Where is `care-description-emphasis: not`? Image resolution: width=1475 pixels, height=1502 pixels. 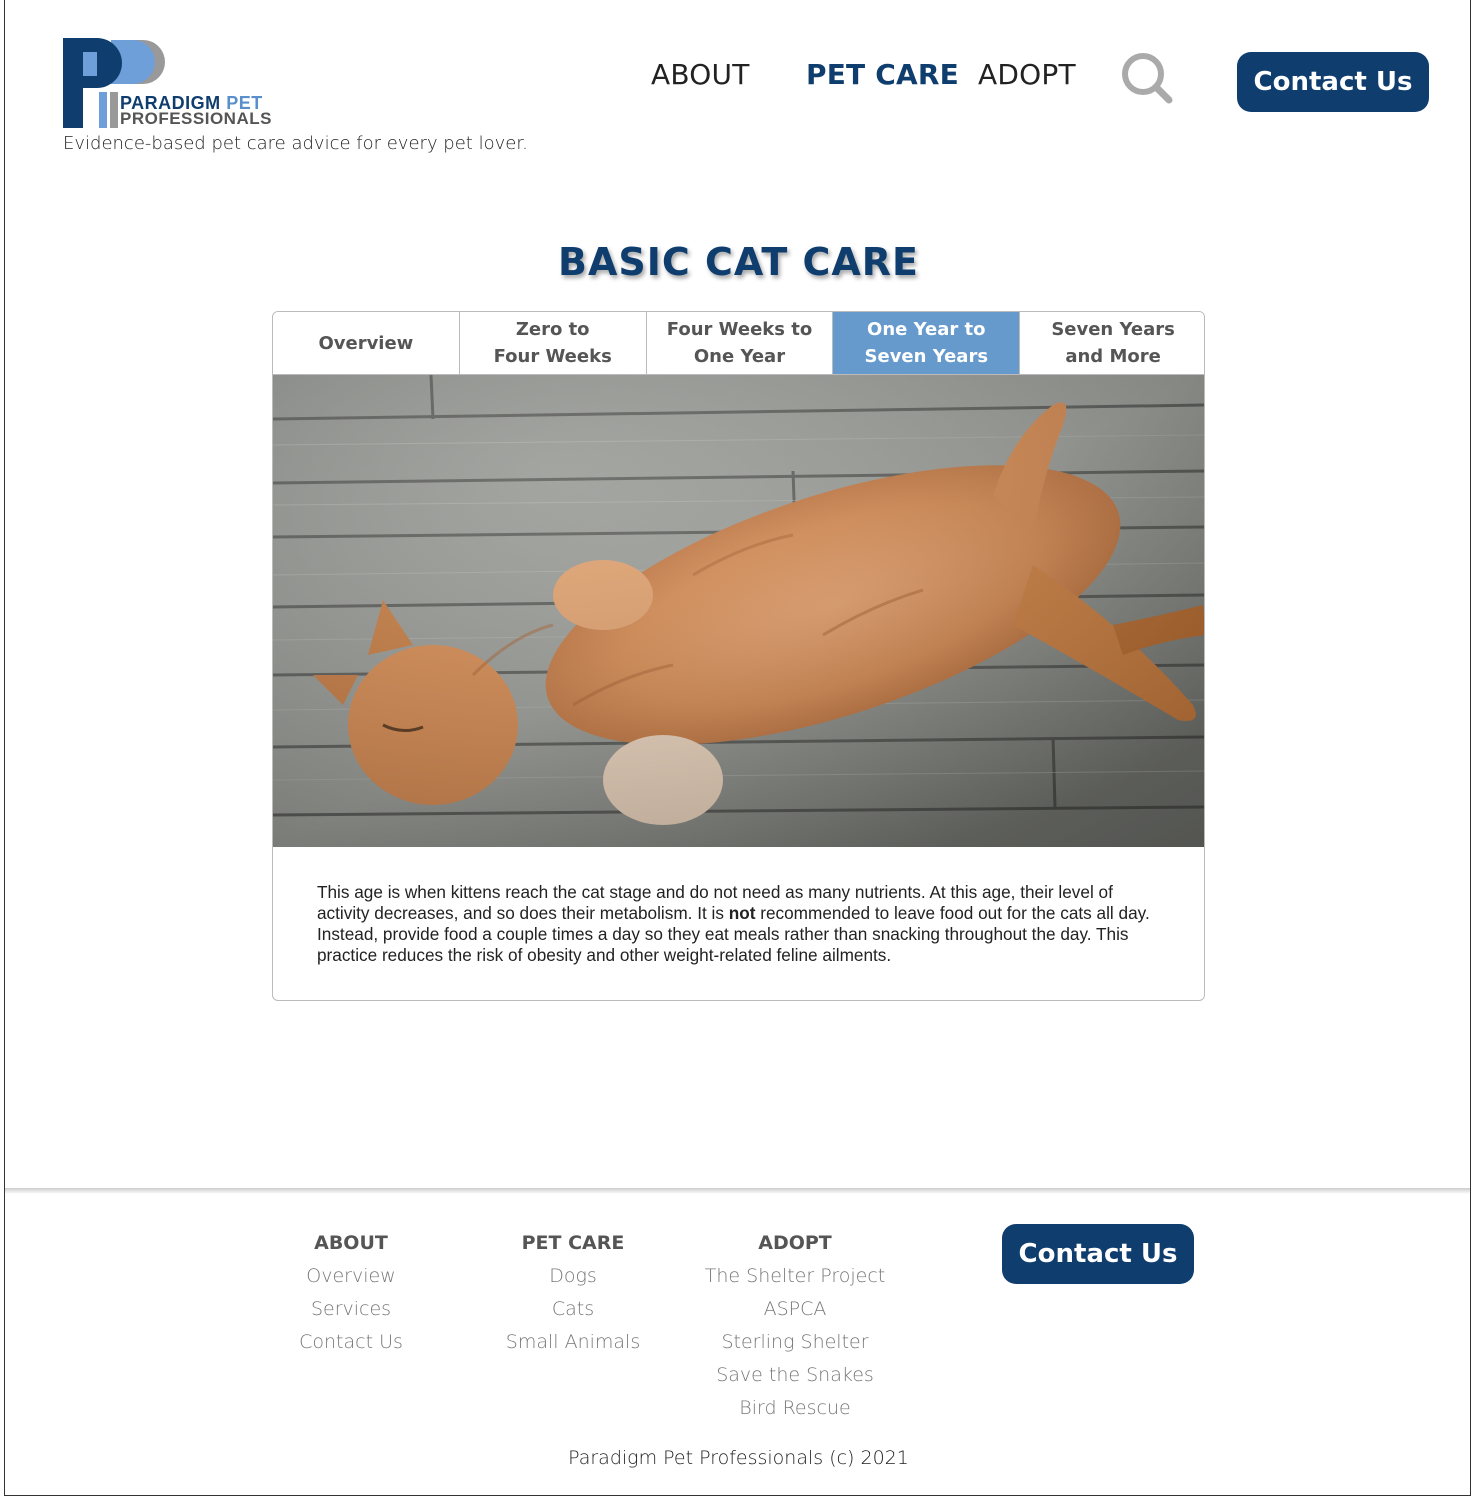
care-description-emphasis: not is located at coordinates (742, 913).